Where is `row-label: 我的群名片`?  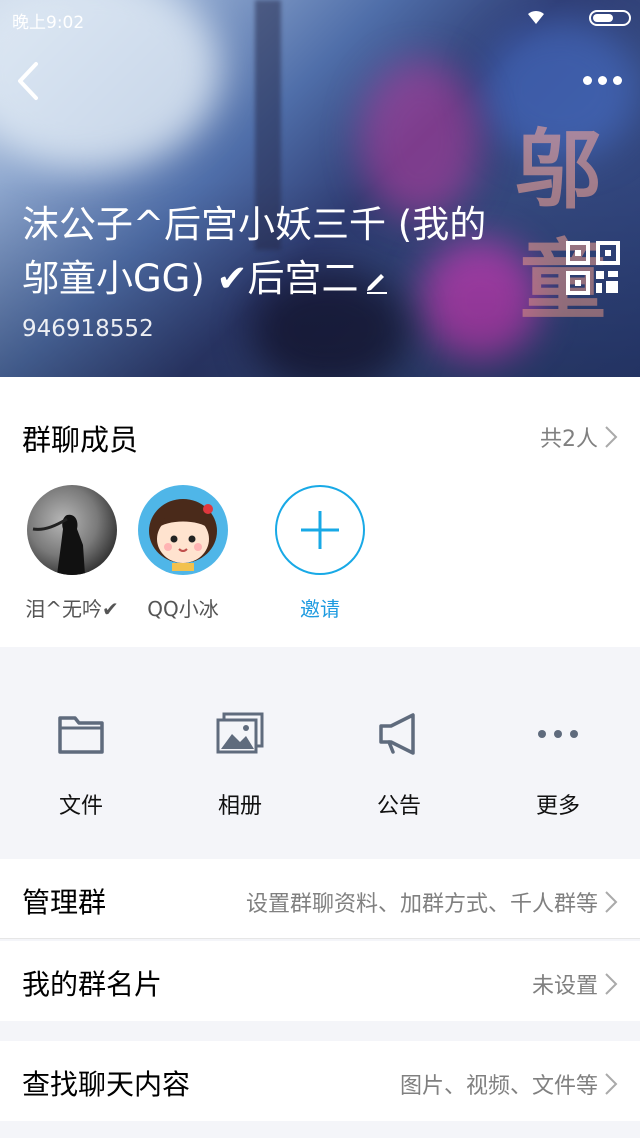
row-label: 我的群名片 is located at coordinates (92, 984).